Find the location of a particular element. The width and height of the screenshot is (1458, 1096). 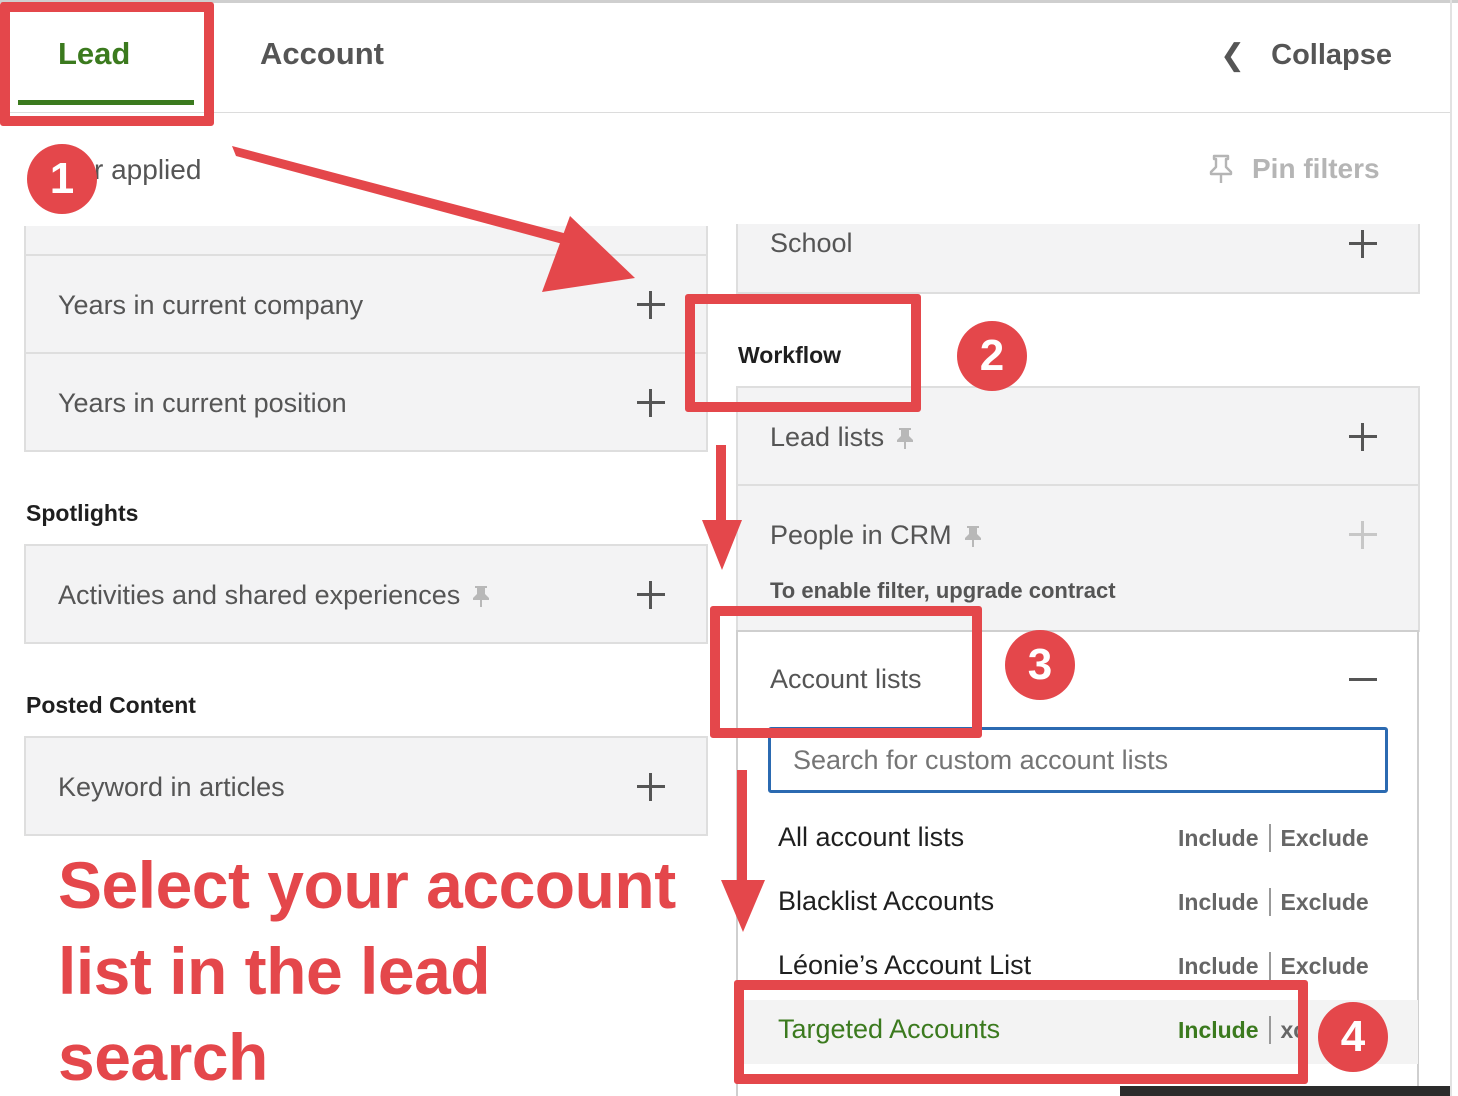

arrow-3-head is located at coordinates (743, 906).